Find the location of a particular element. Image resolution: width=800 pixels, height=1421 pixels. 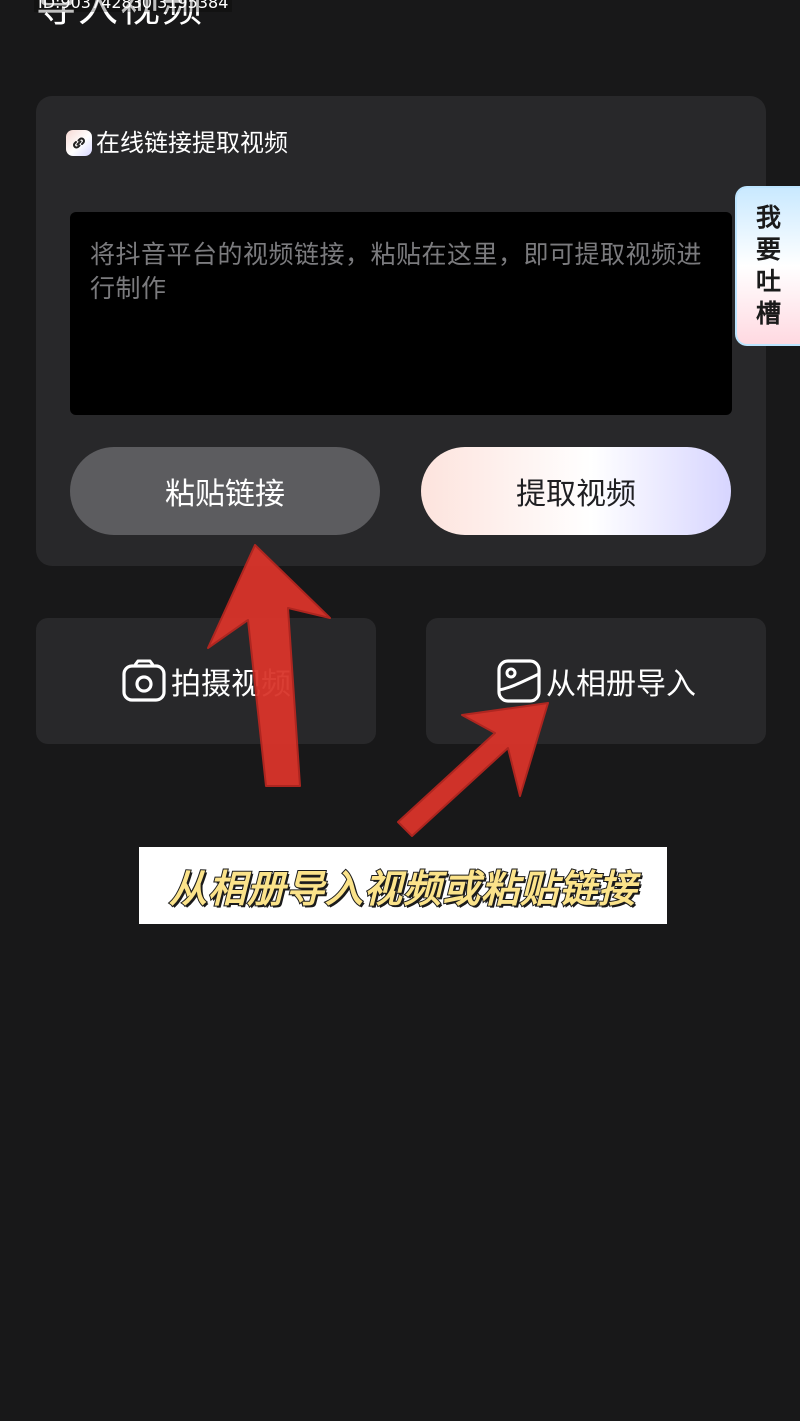

diagonal-arrow is located at coordinates (473, 769).